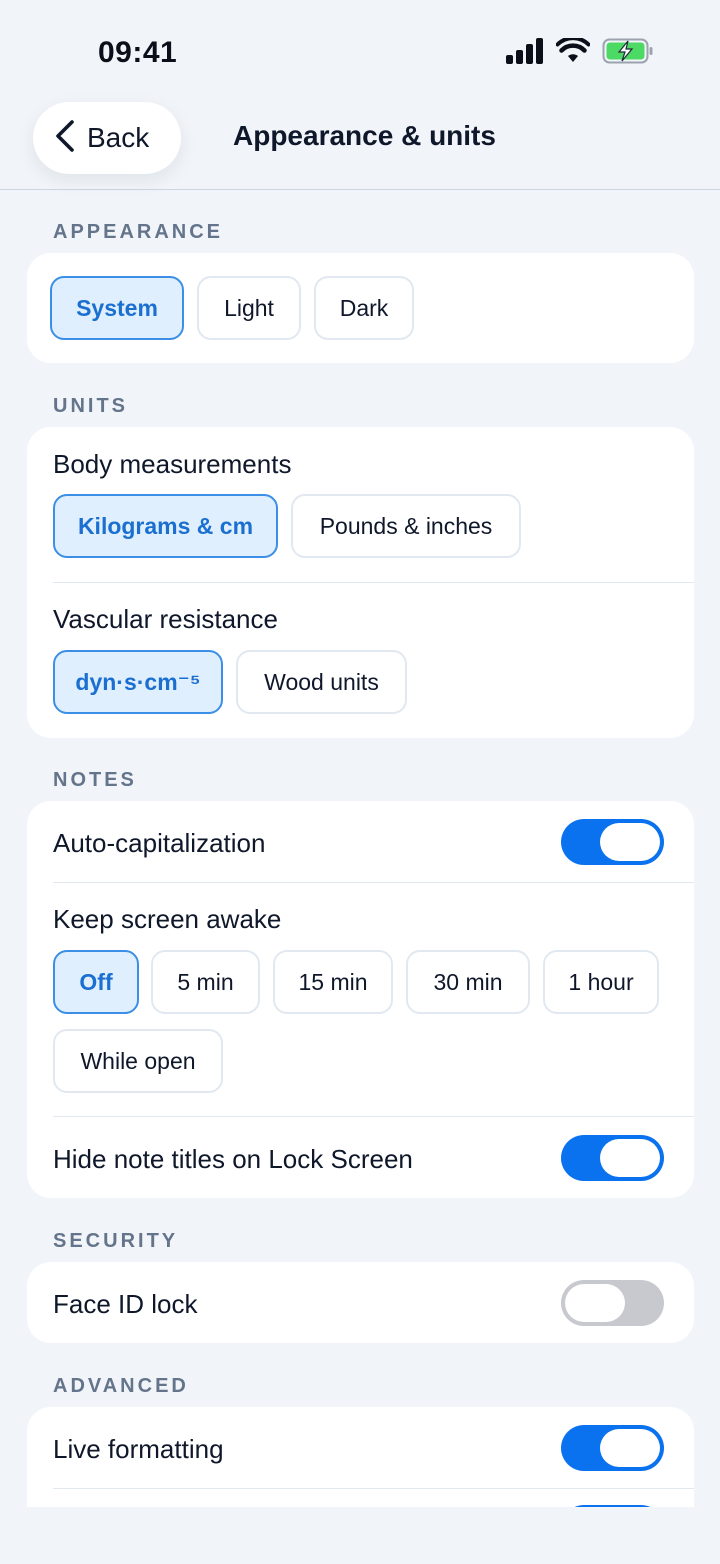 This screenshot has height=1564, width=720. Describe the element at coordinates (249, 308) in the screenshot. I see `appearance-option-light: Light` at that location.